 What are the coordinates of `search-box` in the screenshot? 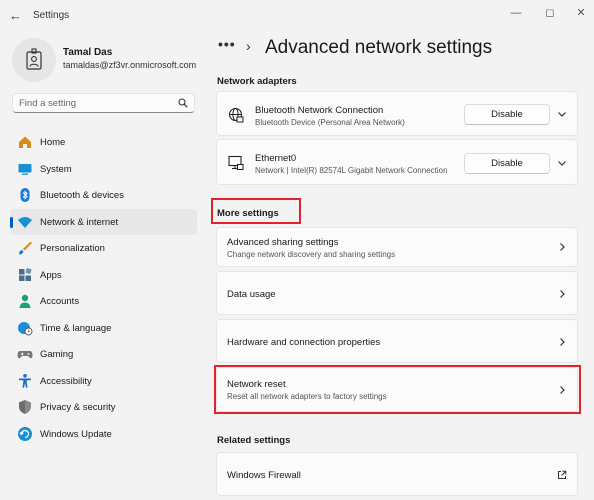 It's located at (103, 103).